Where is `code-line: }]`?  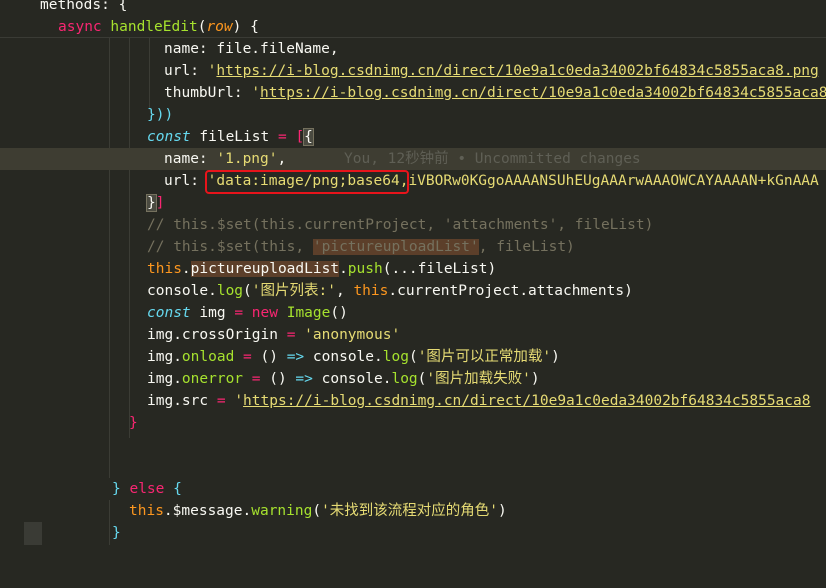
code-line: }] is located at coordinates (413, 203).